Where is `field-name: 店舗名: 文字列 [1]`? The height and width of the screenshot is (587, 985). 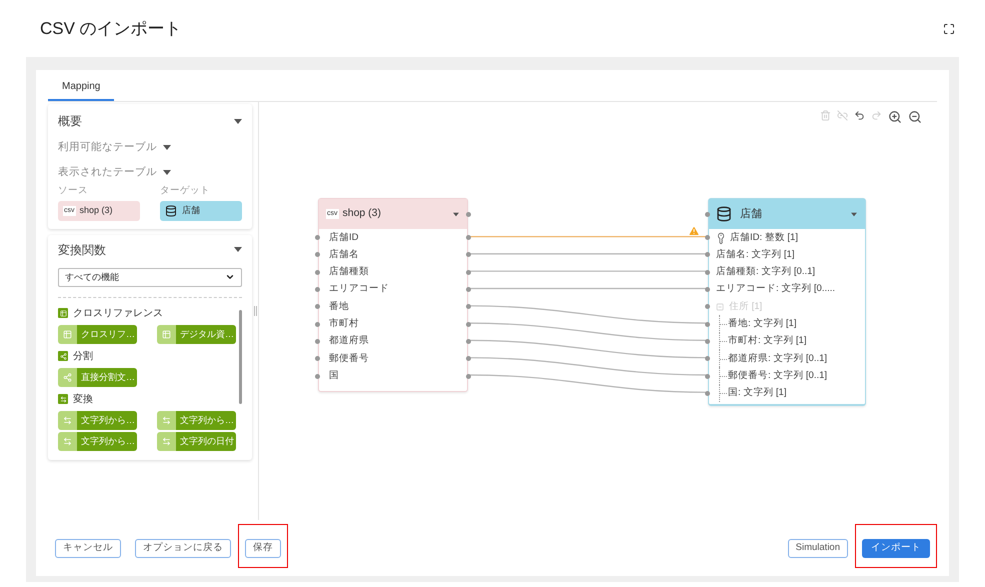 field-name: 店舗名: 文字列 [1] is located at coordinates (755, 255).